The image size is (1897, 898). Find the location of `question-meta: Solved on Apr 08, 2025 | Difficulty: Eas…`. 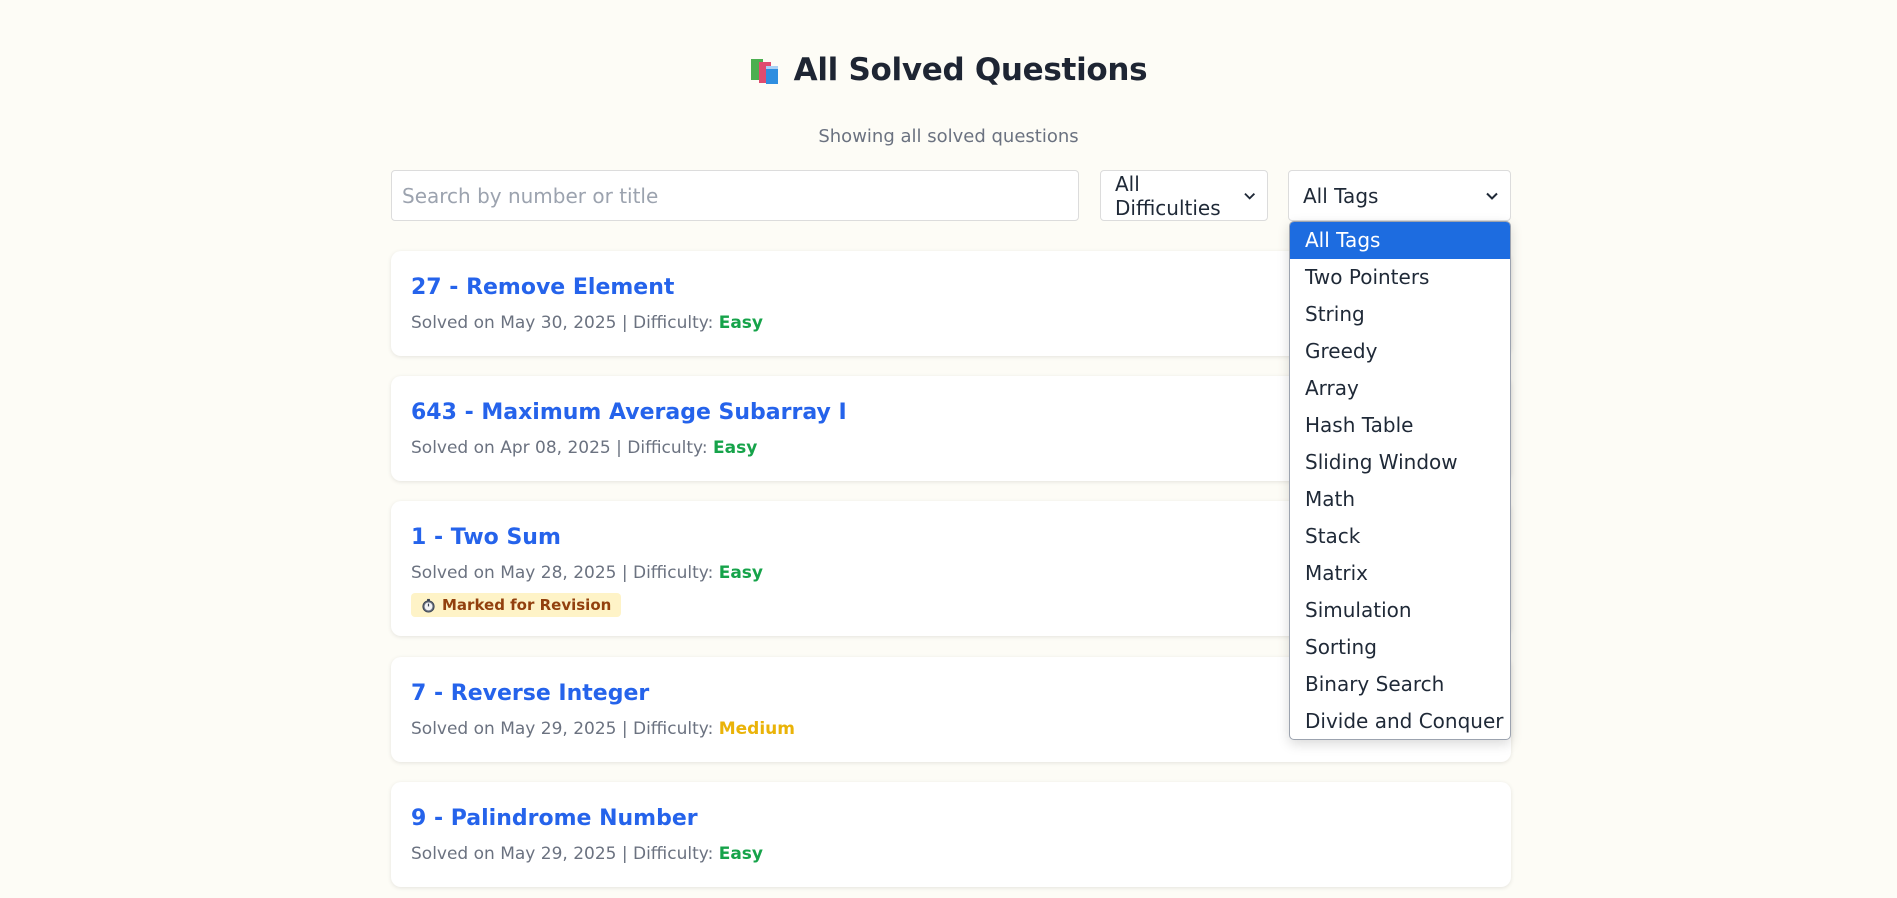

question-meta: Solved on Apr 08, 2025 | Difficulty: Eas… is located at coordinates (584, 448).